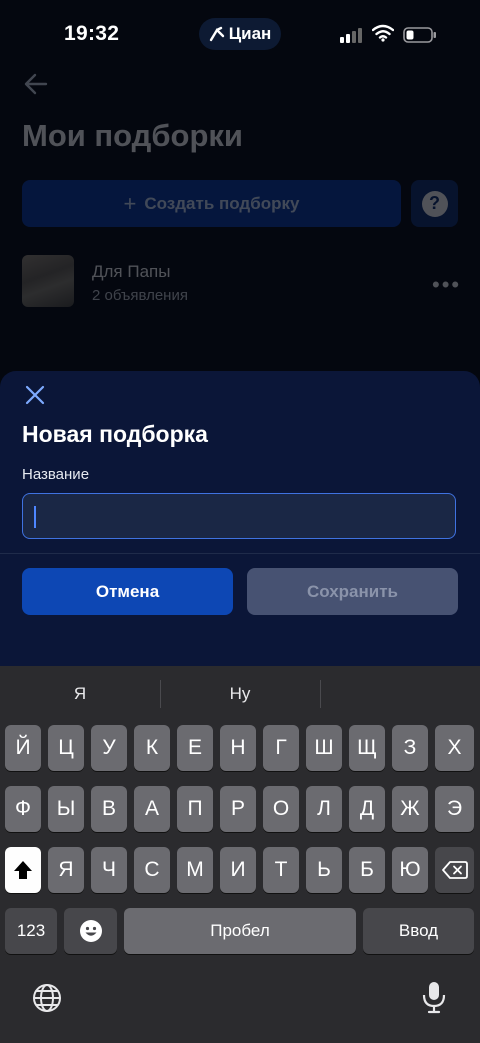 Image resolution: width=480 pixels, height=1043 pixels. What do you see at coordinates (240, 931) in the screenshot?
I see `space-key: Пробел` at bounding box center [240, 931].